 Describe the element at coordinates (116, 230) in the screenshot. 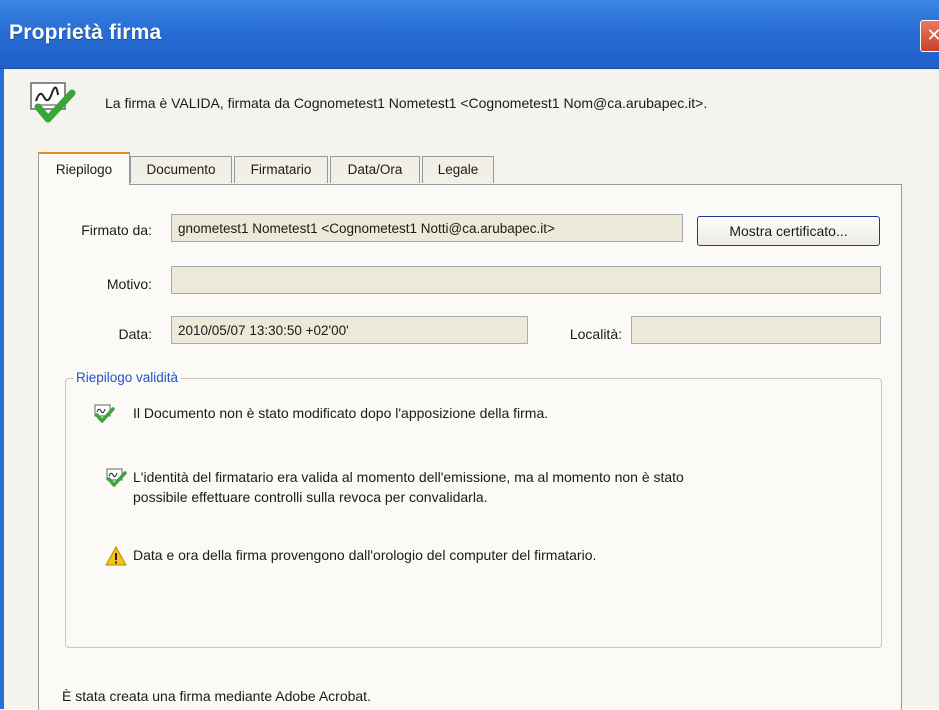

I see `signed-by-label: Firmato da:` at that location.